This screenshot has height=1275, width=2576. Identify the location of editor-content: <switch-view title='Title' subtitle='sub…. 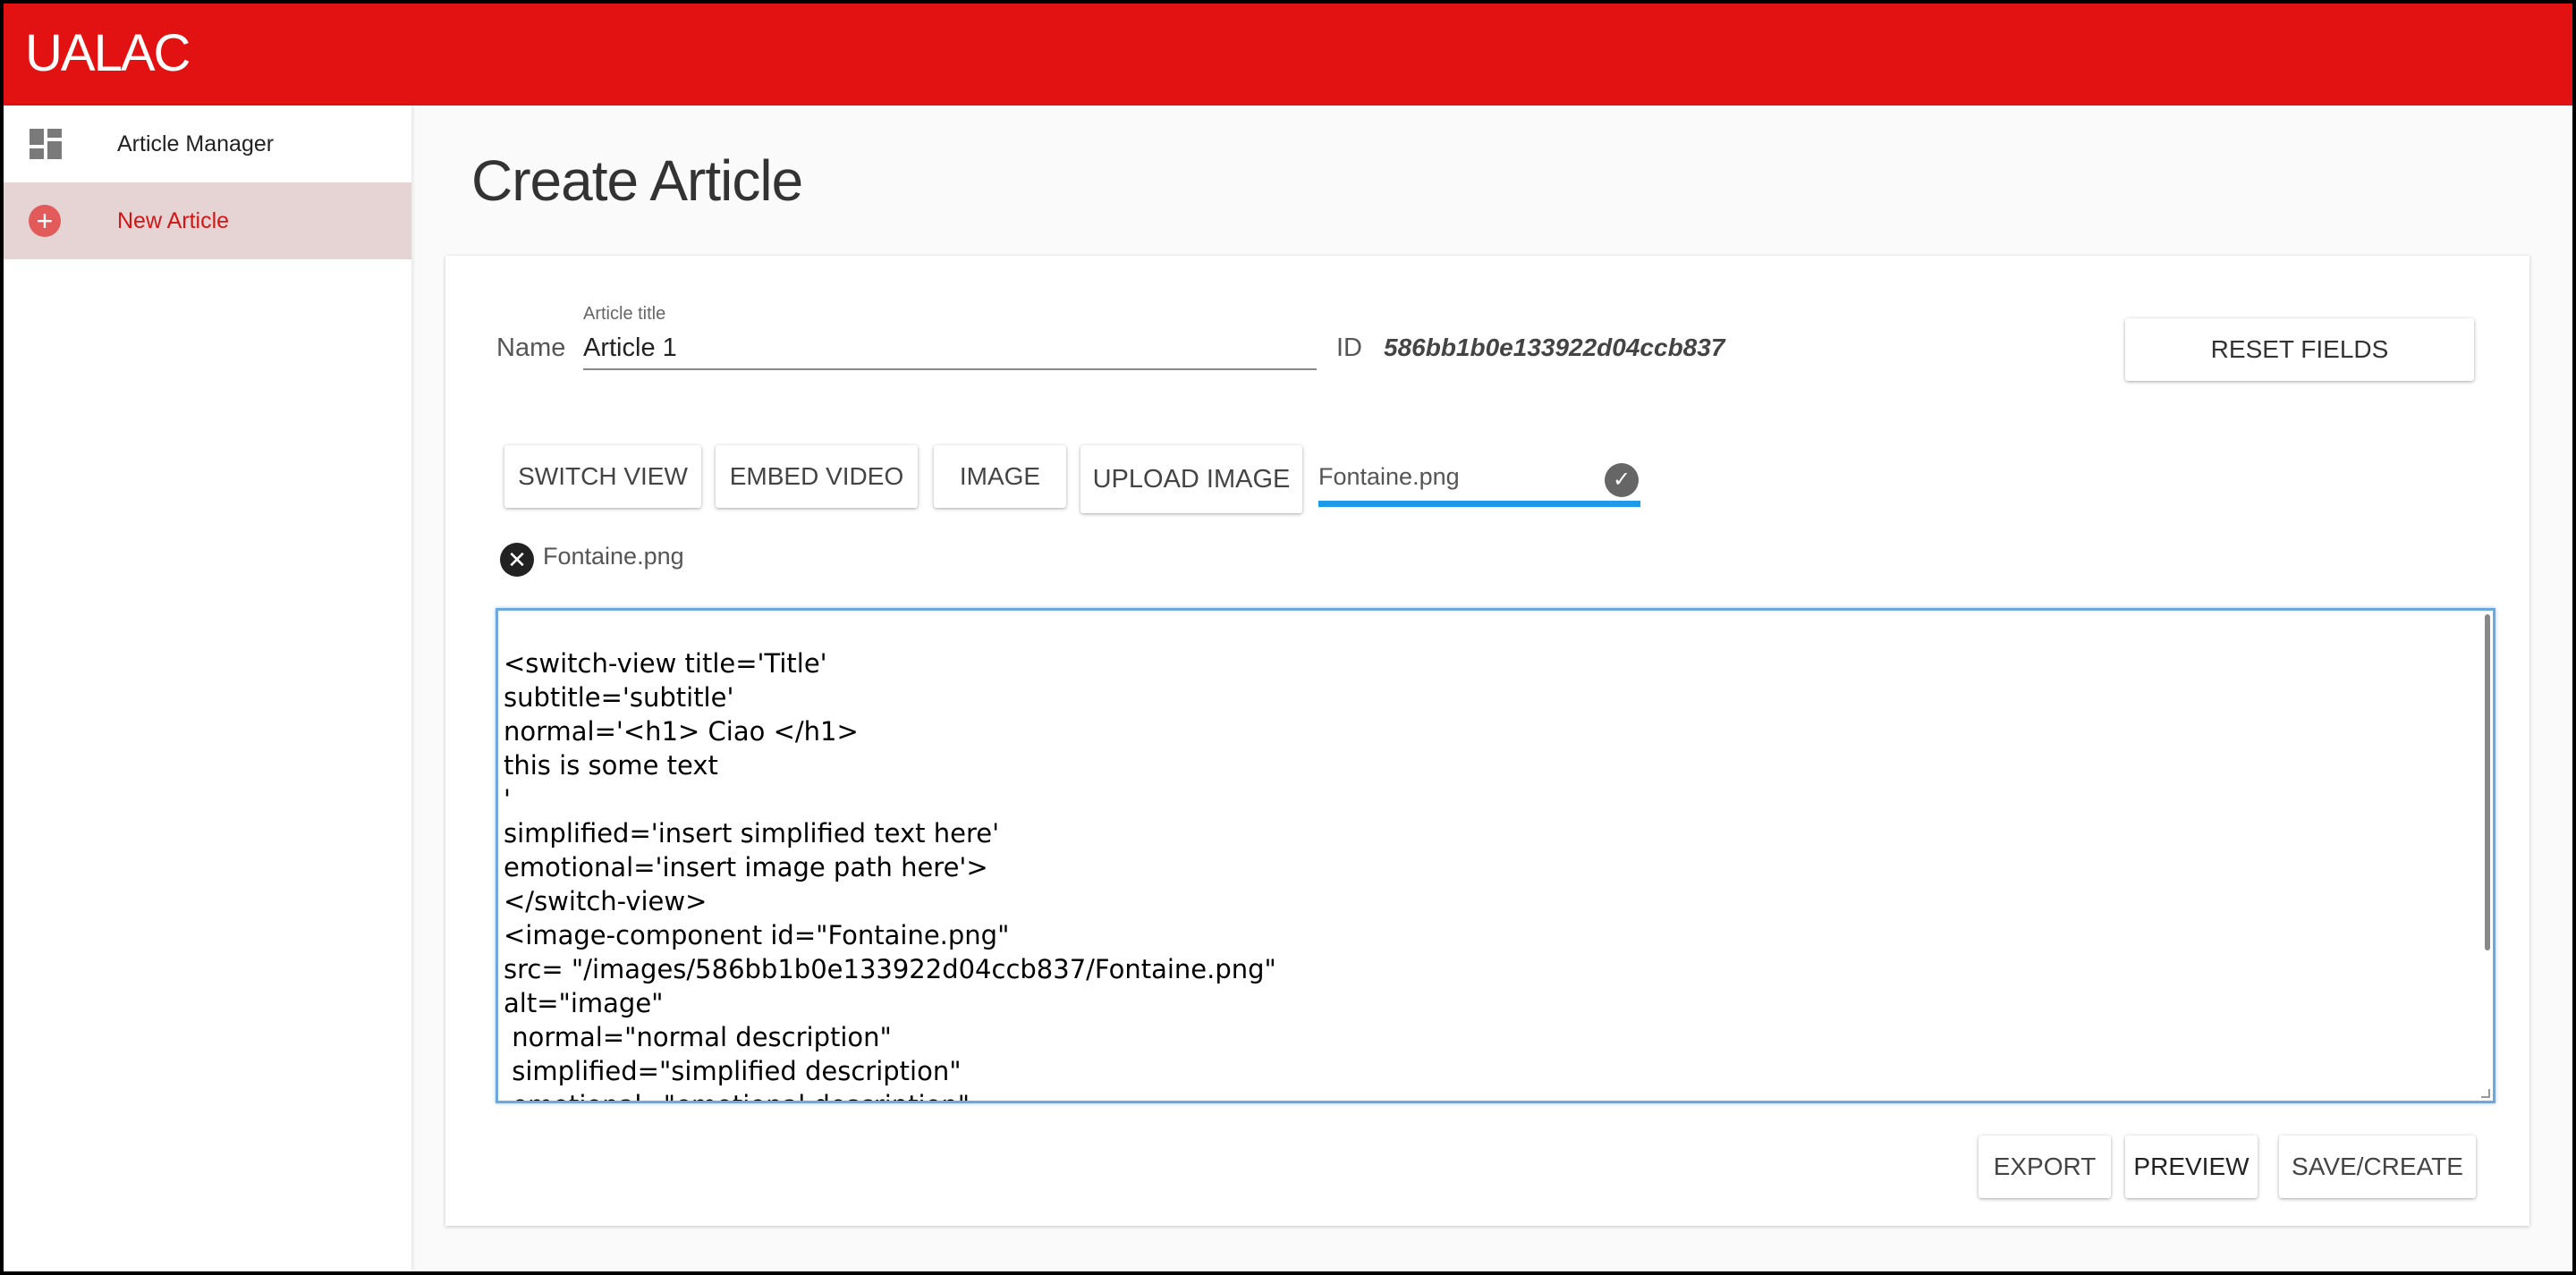
(890, 874).